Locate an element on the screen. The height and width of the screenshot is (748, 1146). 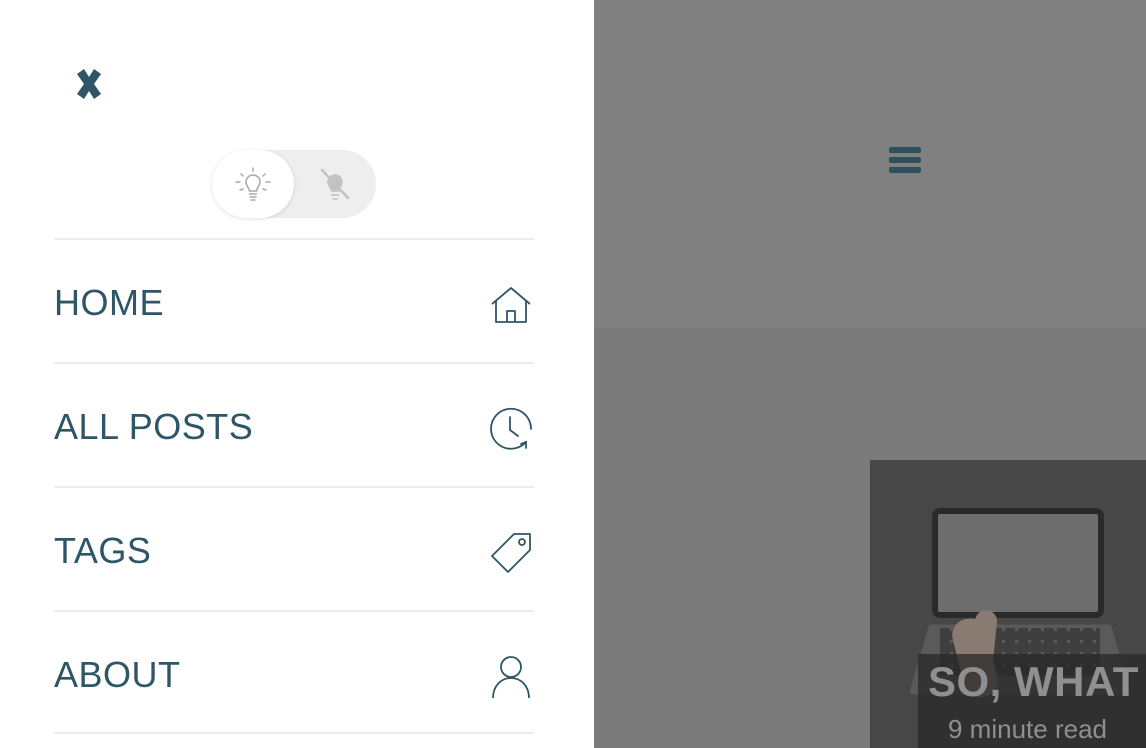
nav-item-tags: TAGS is located at coordinates (294, 548).